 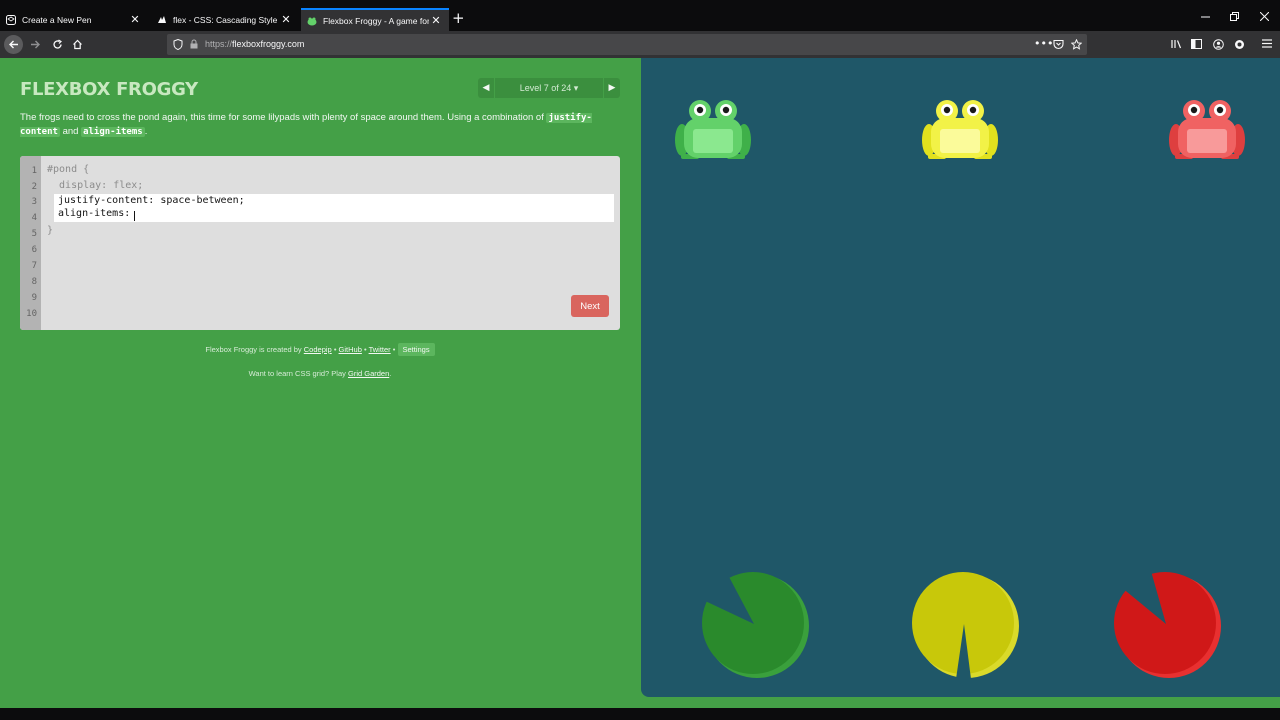 I want to click on hamburger-menu-icon, so click(x=1267, y=45).